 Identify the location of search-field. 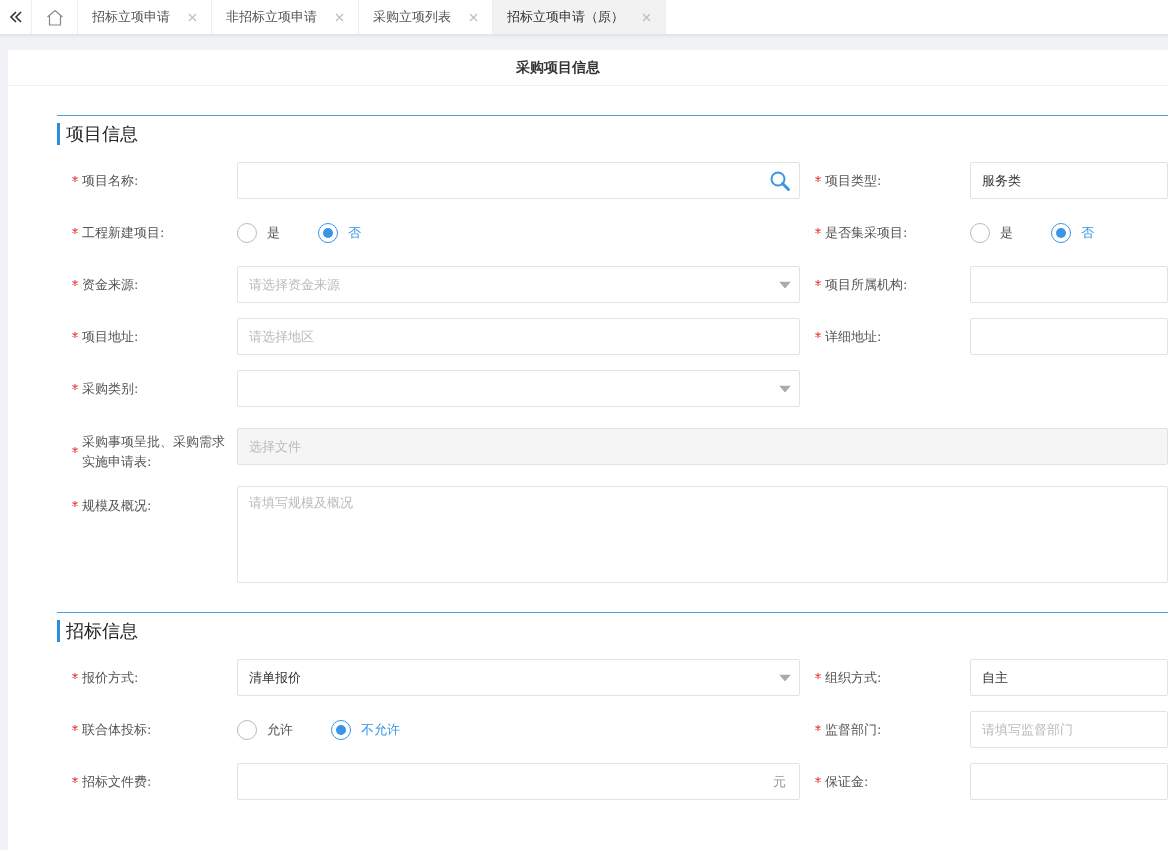
(518, 180).